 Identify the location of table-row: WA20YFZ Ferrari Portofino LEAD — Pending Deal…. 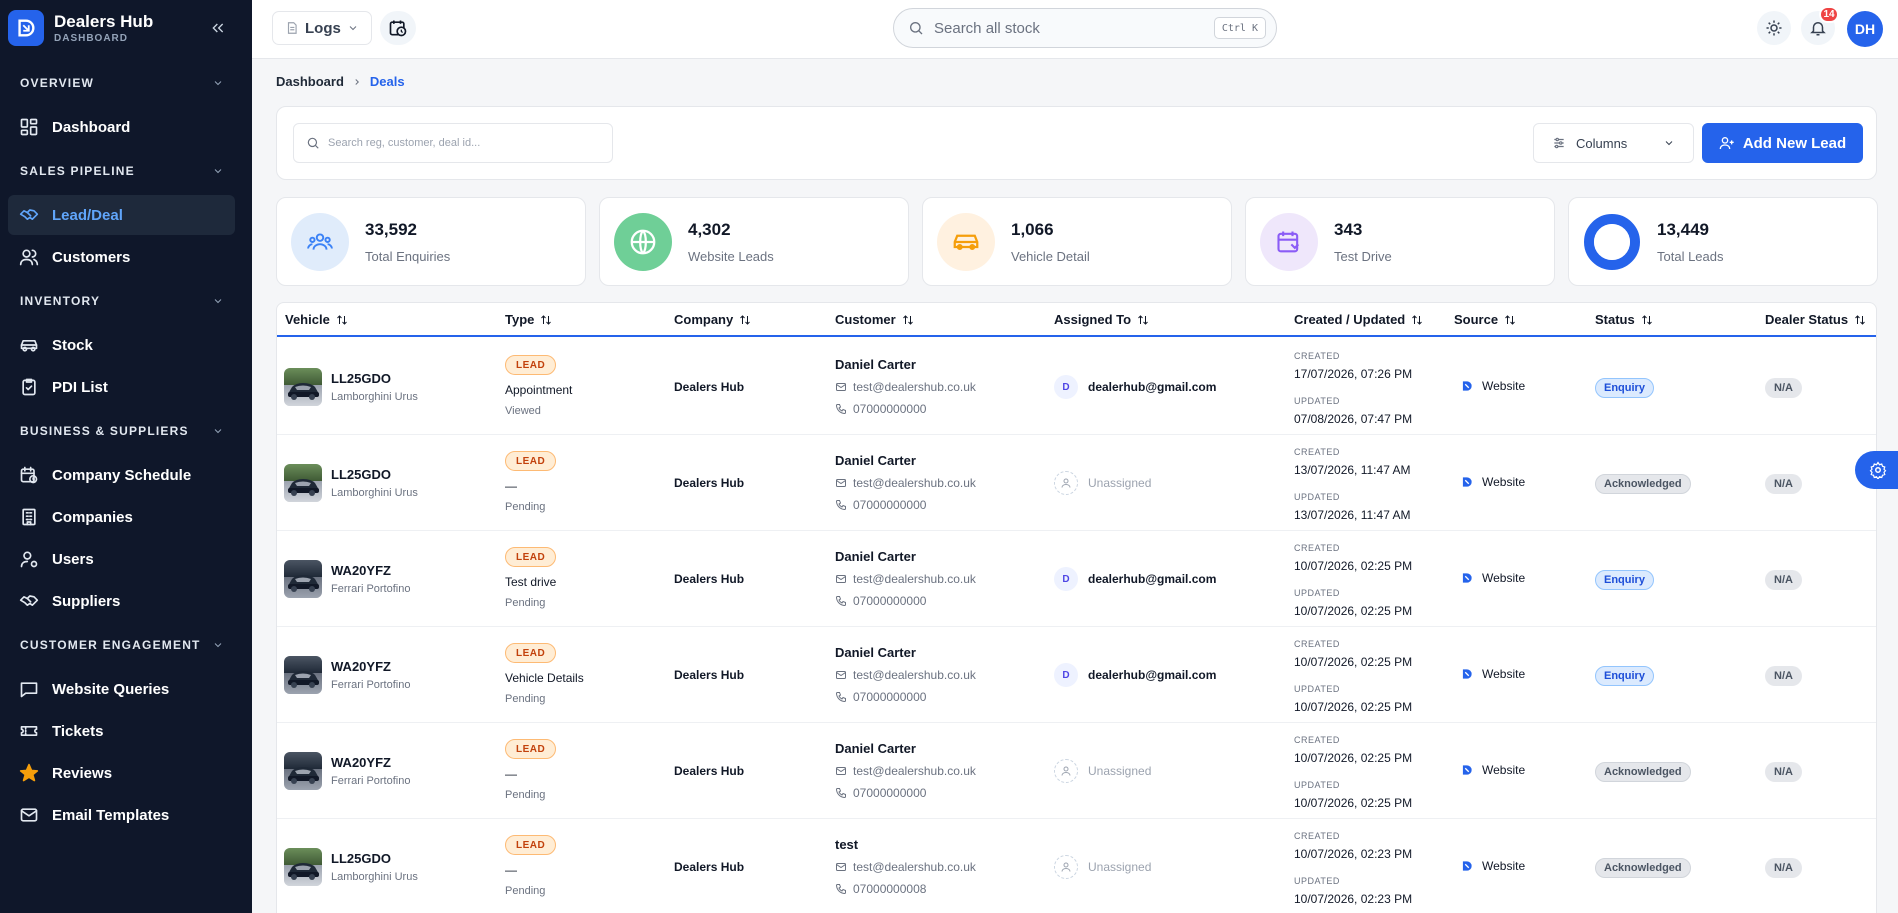
(1076, 771).